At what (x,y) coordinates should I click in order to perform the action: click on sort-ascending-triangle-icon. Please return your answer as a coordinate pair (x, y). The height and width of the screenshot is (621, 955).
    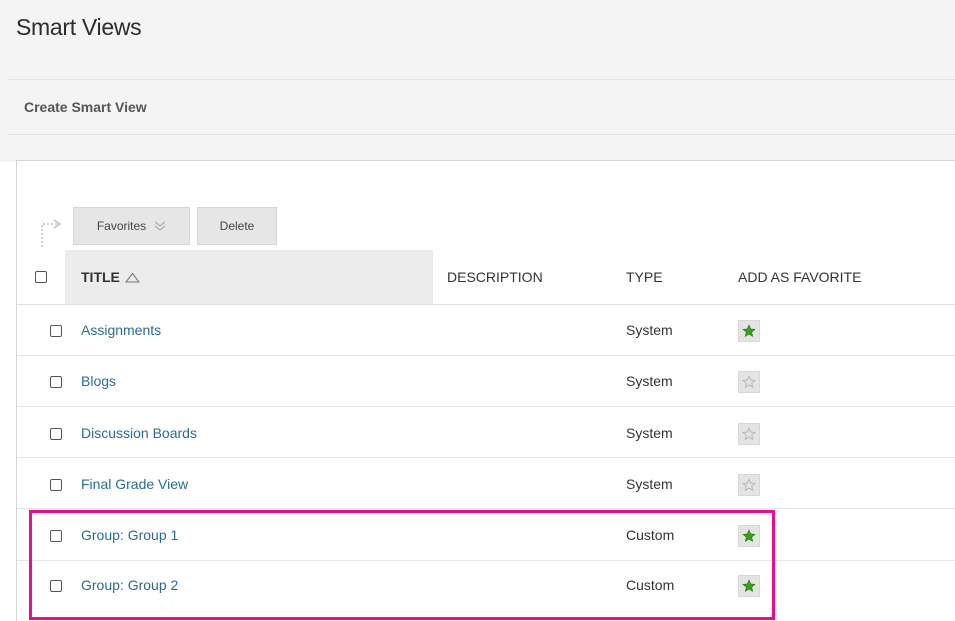
    Looking at the image, I should click on (132, 277).